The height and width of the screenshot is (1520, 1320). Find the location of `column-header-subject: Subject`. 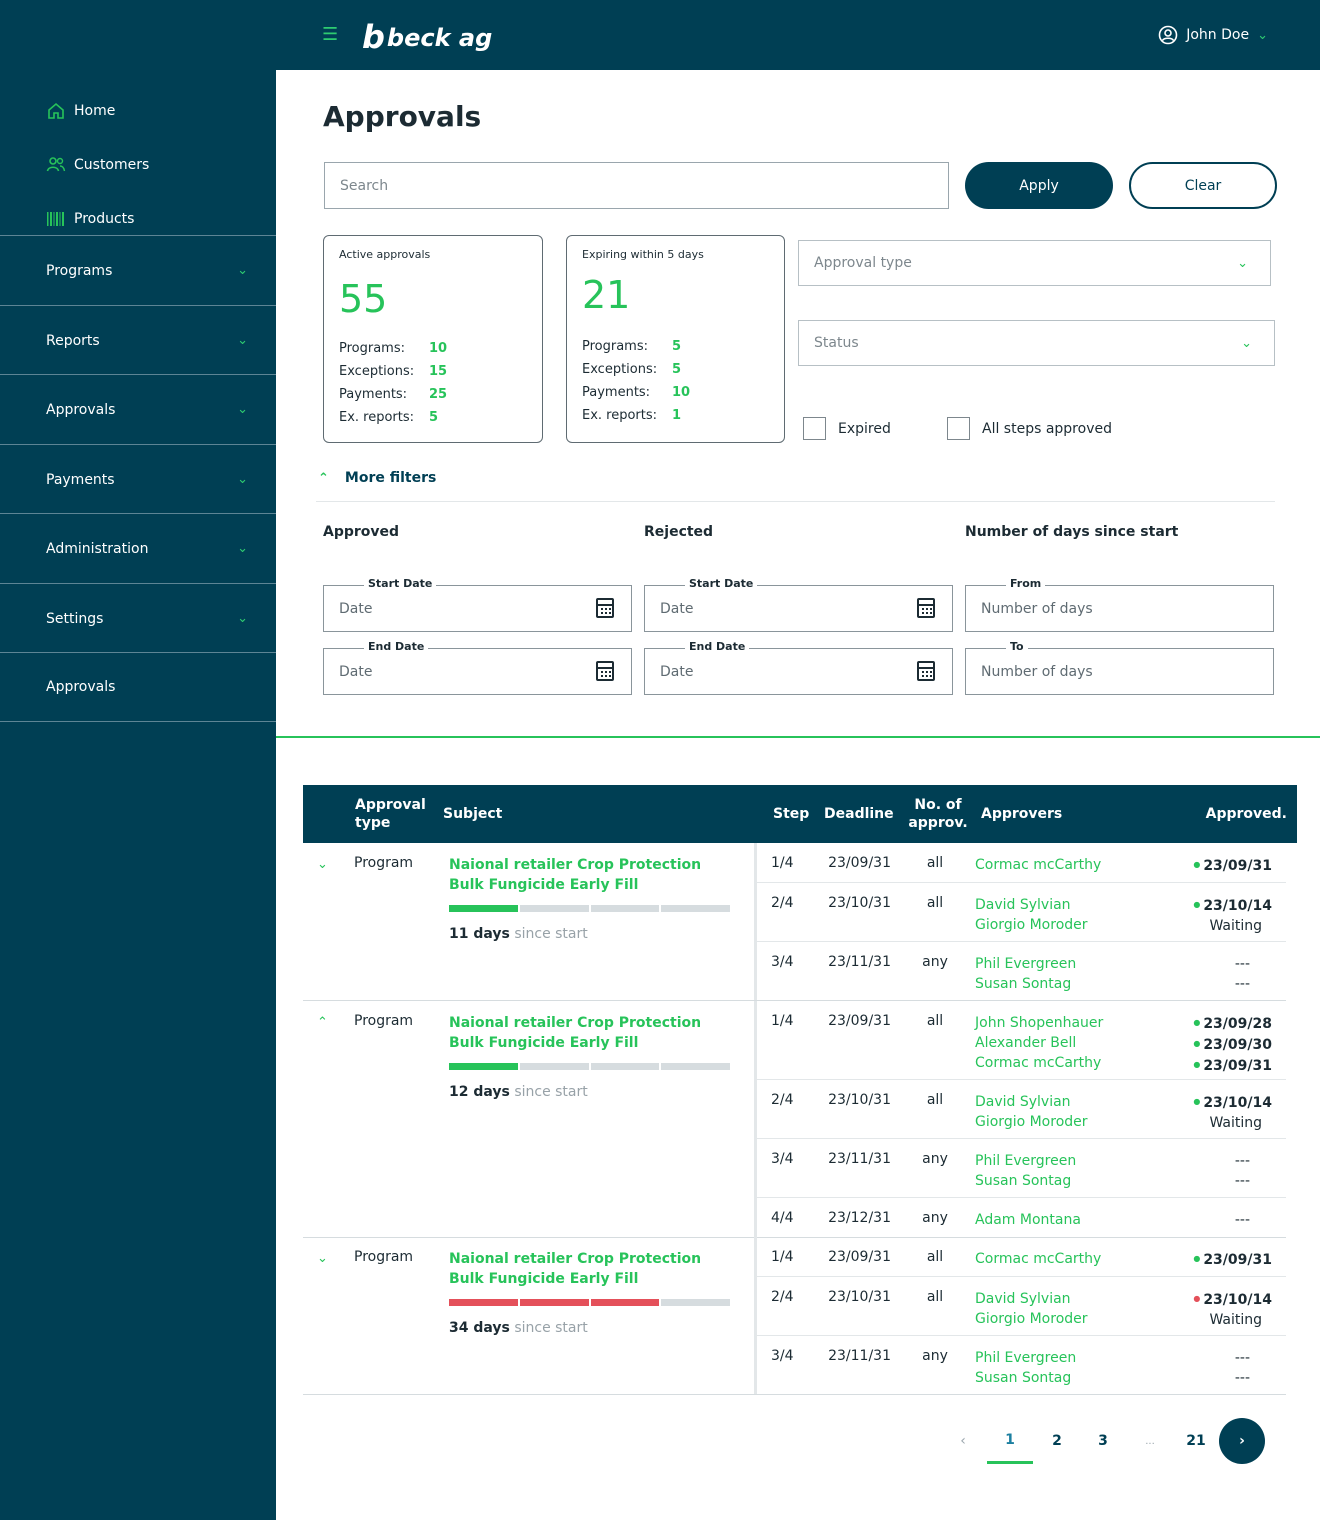

column-header-subject: Subject is located at coordinates (472, 814).